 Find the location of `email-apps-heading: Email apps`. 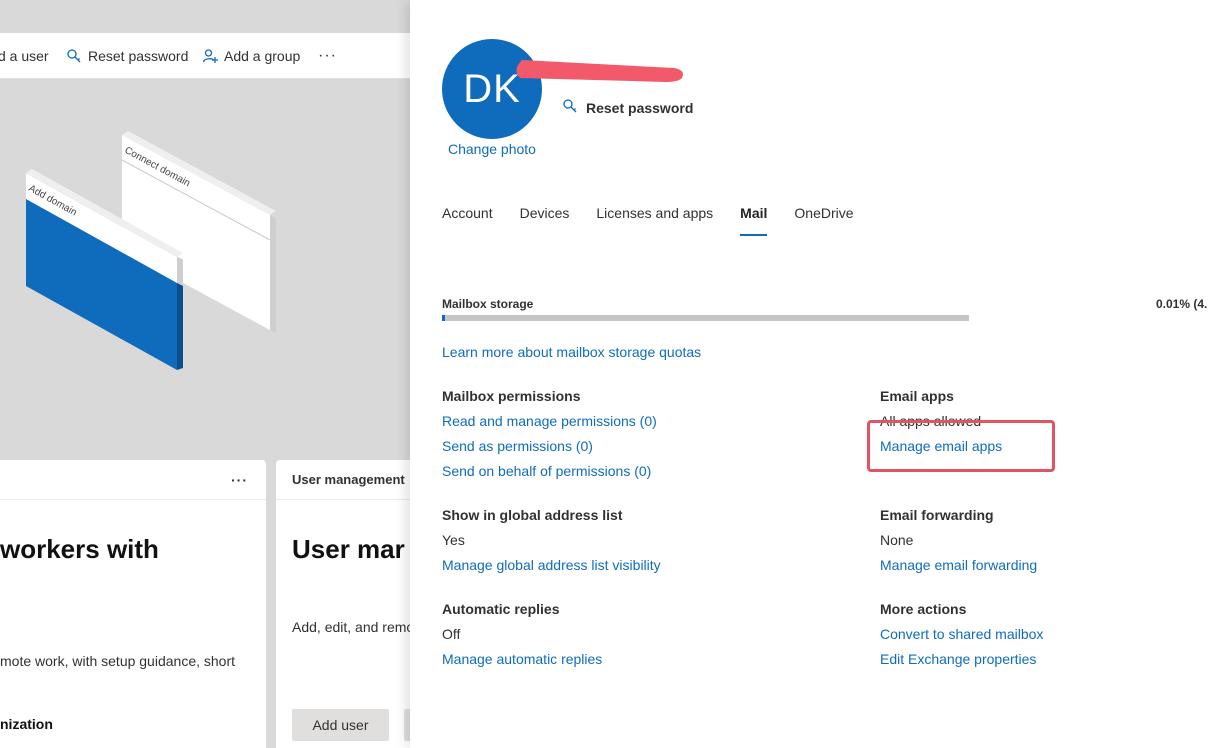

email-apps-heading: Email apps is located at coordinates (917, 396).